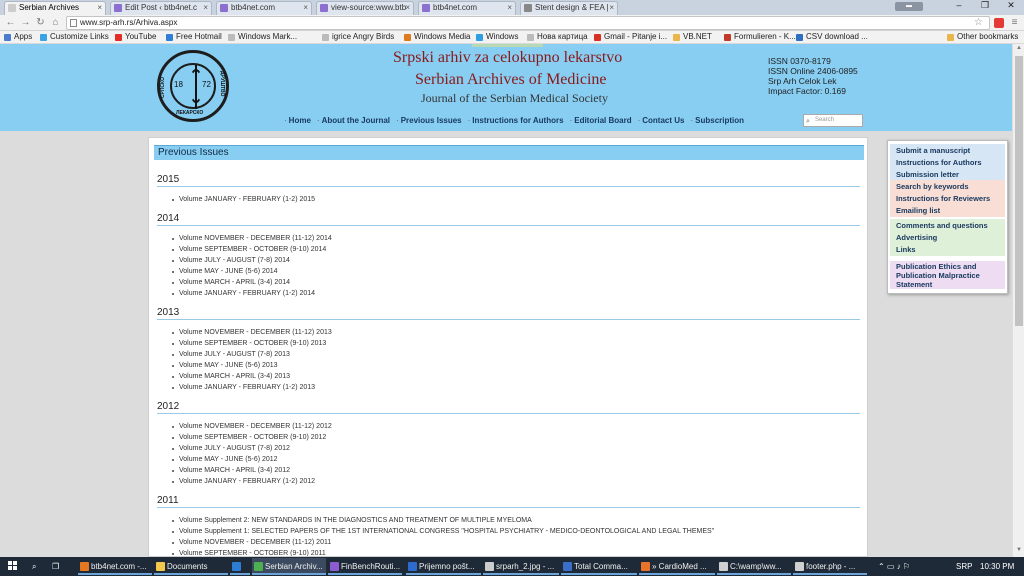 The image size is (1024, 576). Describe the element at coordinates (243, 199) in the screenshot. I see `issue-link: Volume JANUARY - FEBRUARY (1-2) 2015` at that location.